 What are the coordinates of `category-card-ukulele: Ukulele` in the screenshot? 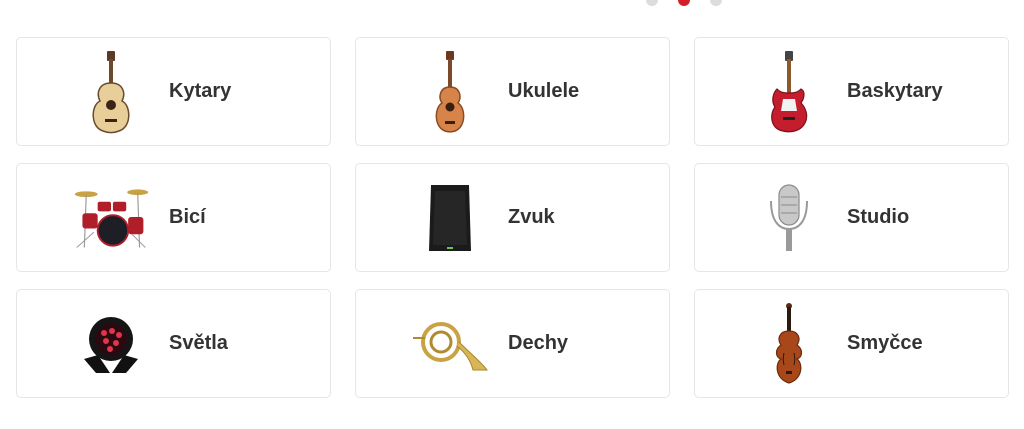 It's located at (512, 91).